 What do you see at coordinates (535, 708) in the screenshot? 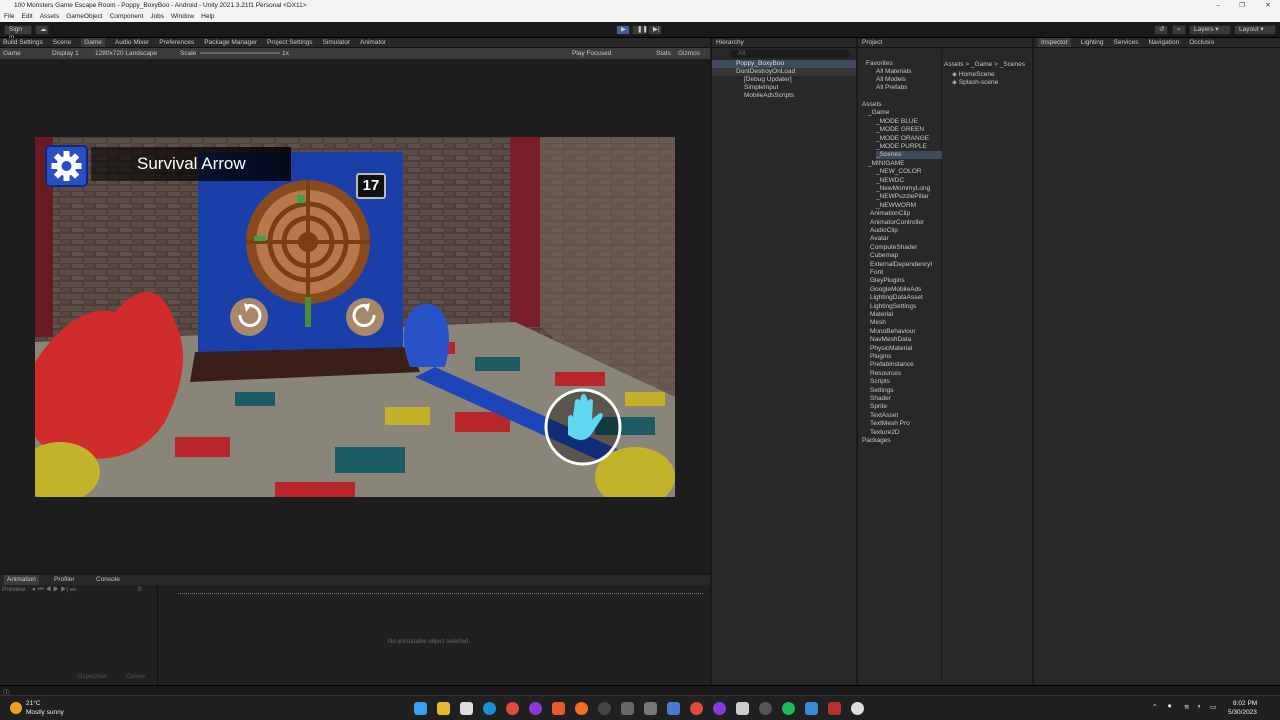
I see `app-icon` at bounding box center [535, 708].